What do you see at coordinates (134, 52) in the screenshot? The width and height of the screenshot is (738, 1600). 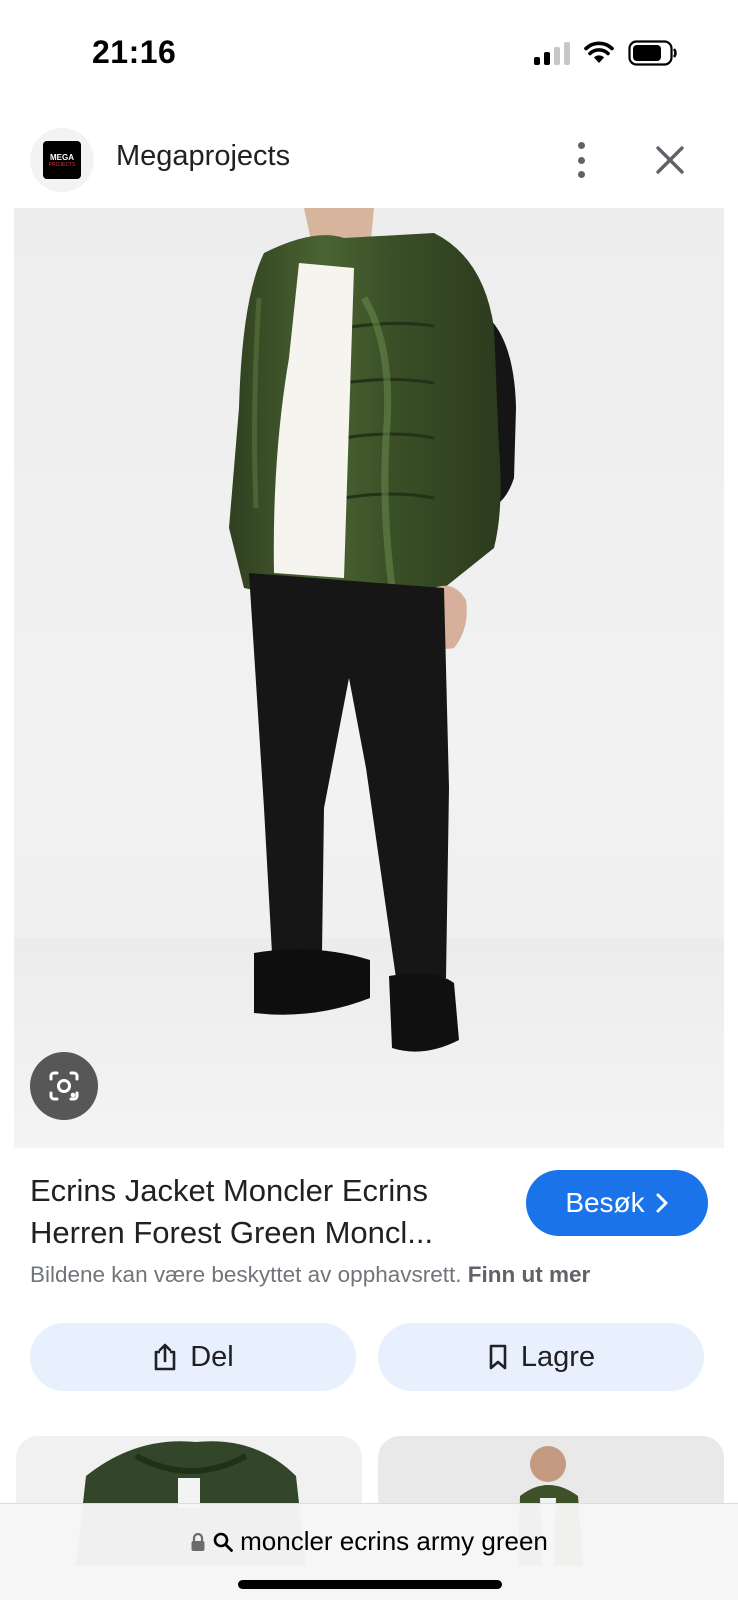 I see `status-time: 21:16` at bounding box center [134, 52].